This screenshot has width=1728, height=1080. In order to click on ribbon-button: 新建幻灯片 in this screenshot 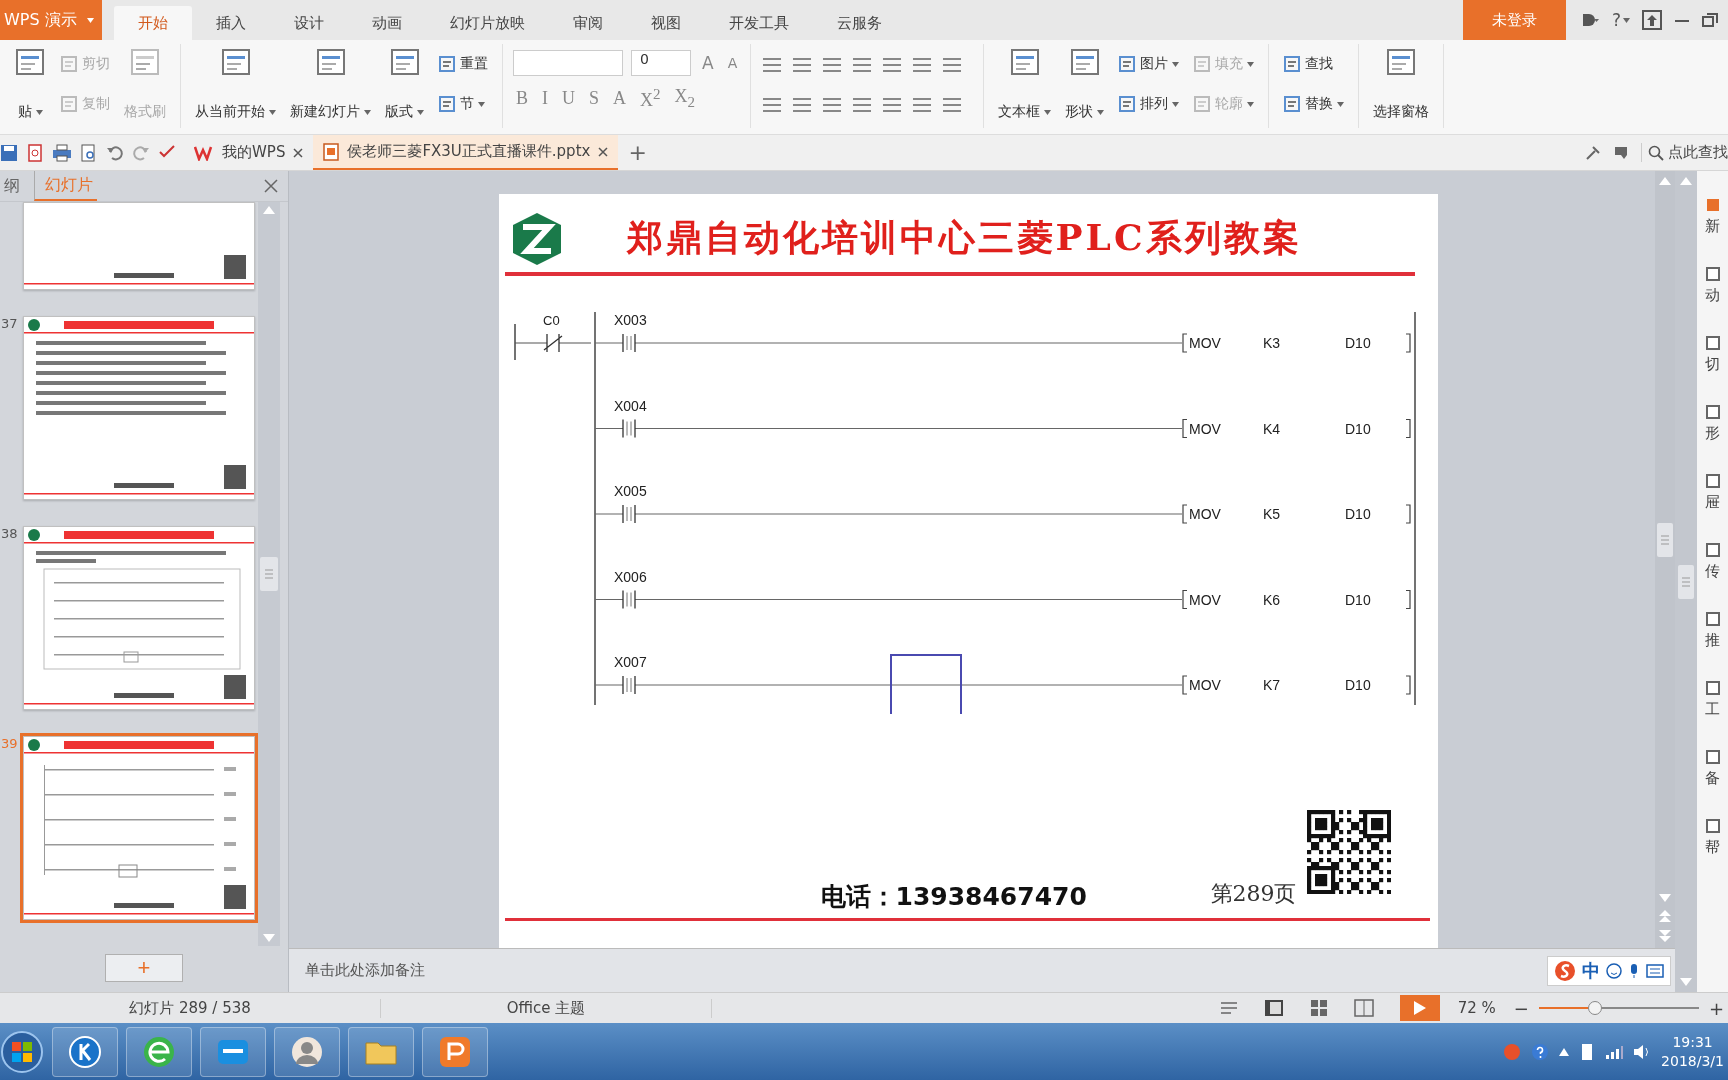, I will do `click(330, 84)`.